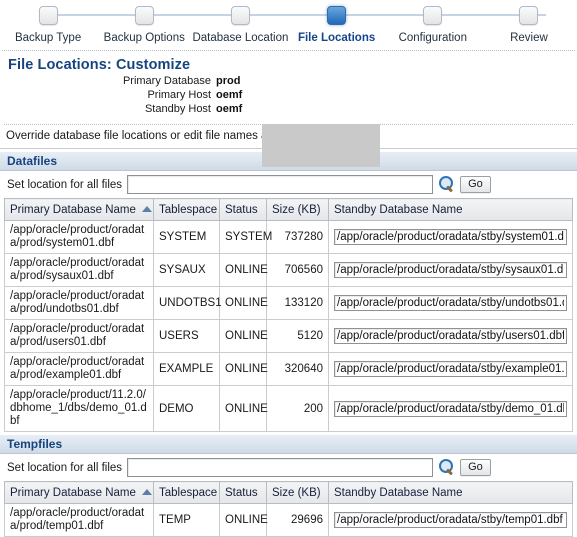  What do you see at coordinates (297, 209) in the screenshot?
I see `datafiles-col-size: Size (KB)` at bounding box center [297, 209].